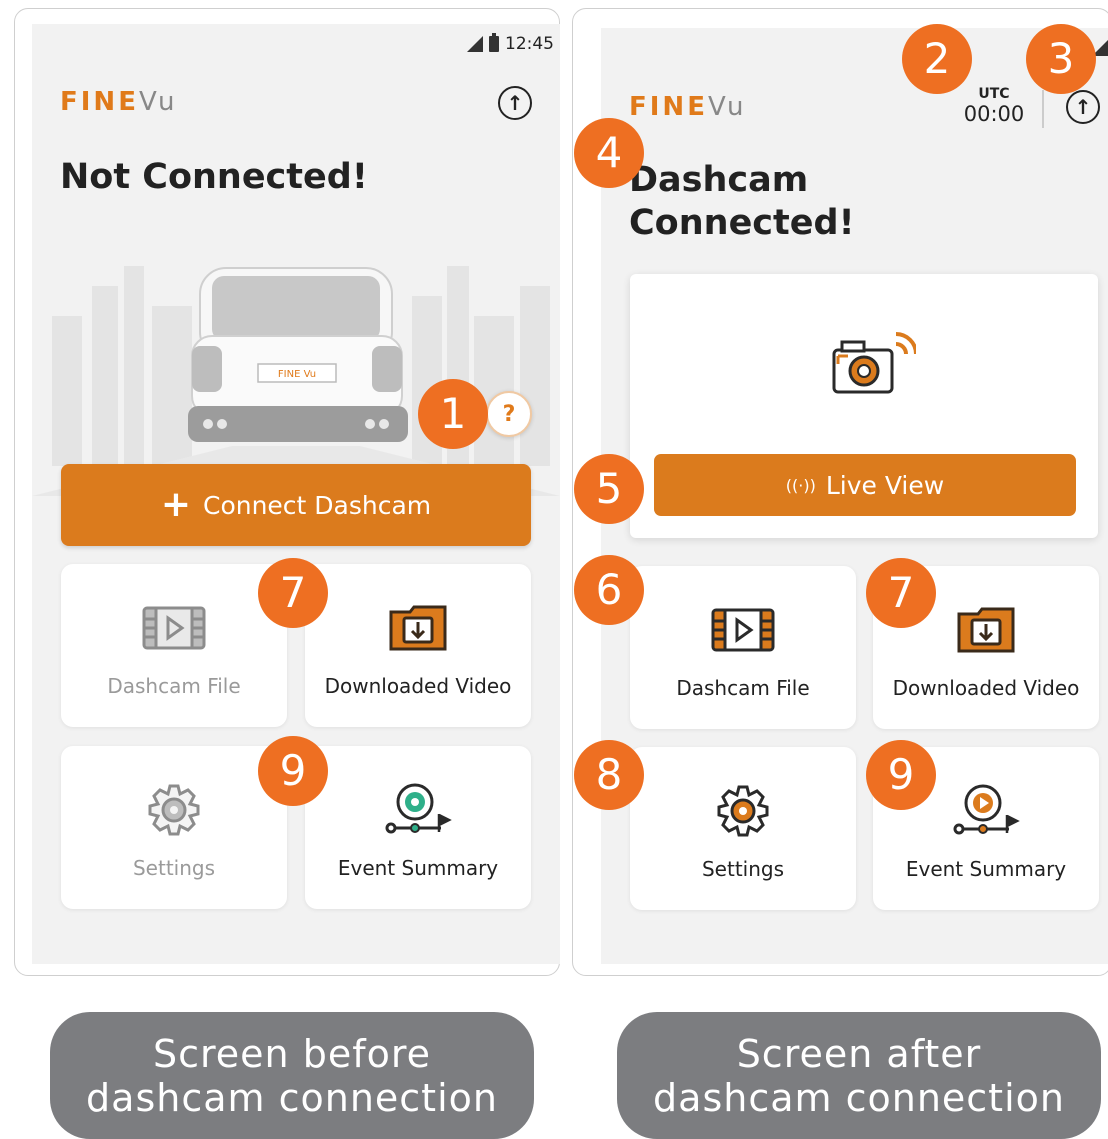 This screenshot has width=1108, height=1139. Describe the element at coordinates (937, 59) in the screenshot. I see `callout-badge-2: 2` at that location.